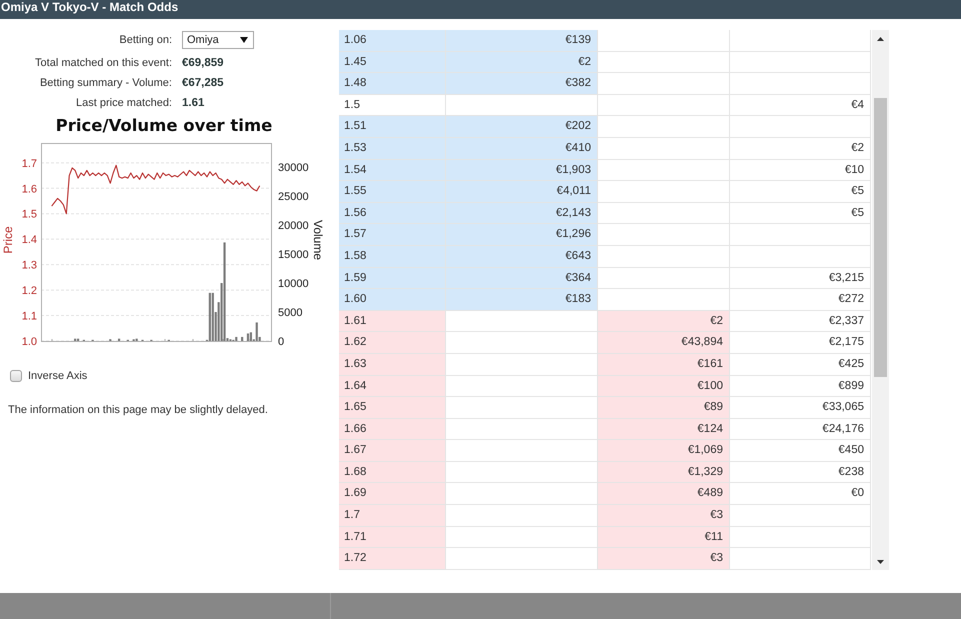 The height and width of the screenshot is (619, 961). I want to click on info-label: Total matched on this event:, so click(103, 63).